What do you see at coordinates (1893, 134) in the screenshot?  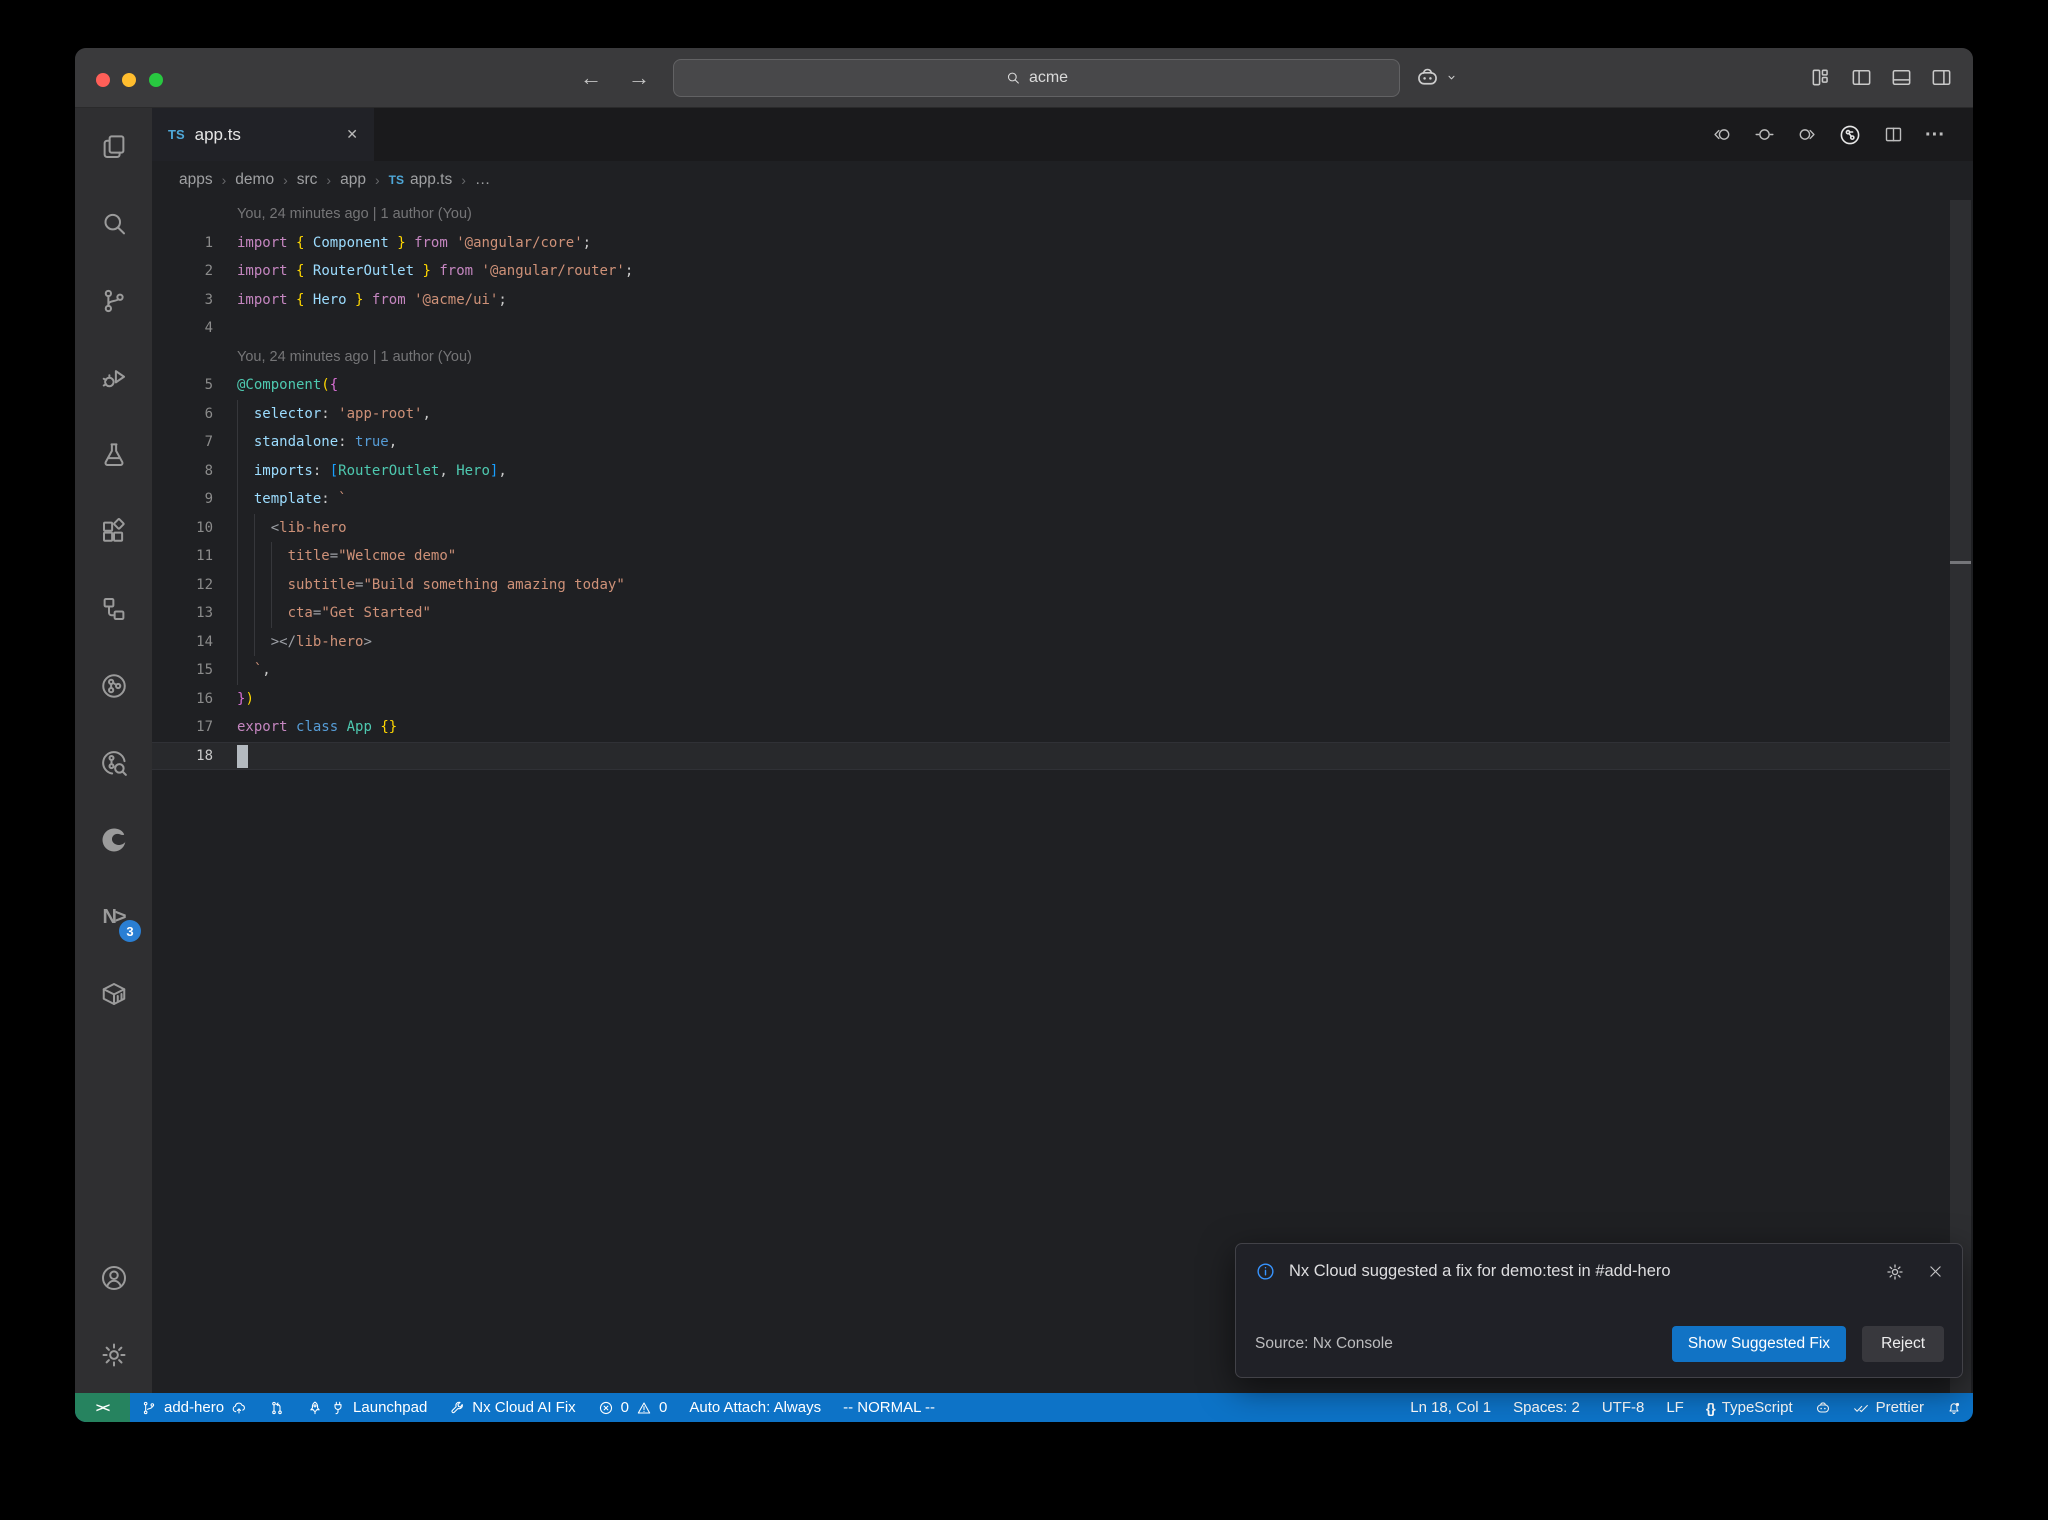 I see `split-editor-button` at bounding box center [1893, 134].